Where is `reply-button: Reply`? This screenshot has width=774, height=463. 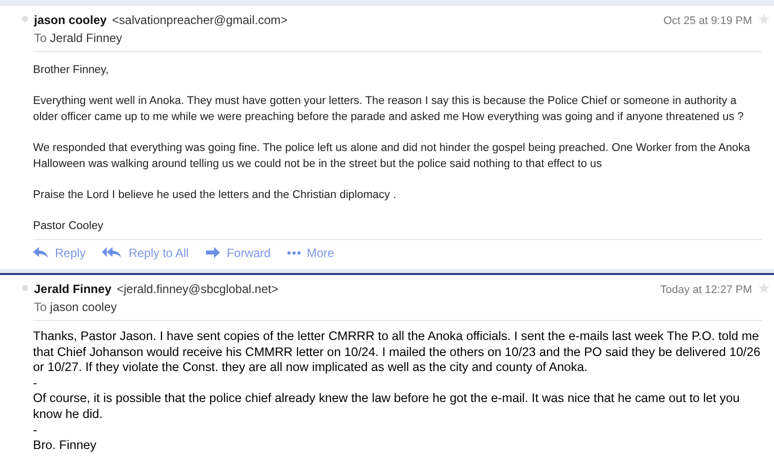
reply-button: Reply is located at coordinates (59, 253).